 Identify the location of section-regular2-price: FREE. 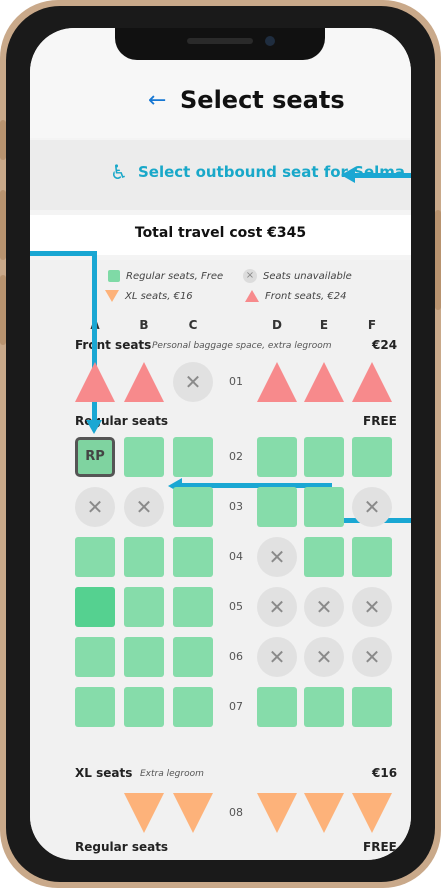
(380, 847).